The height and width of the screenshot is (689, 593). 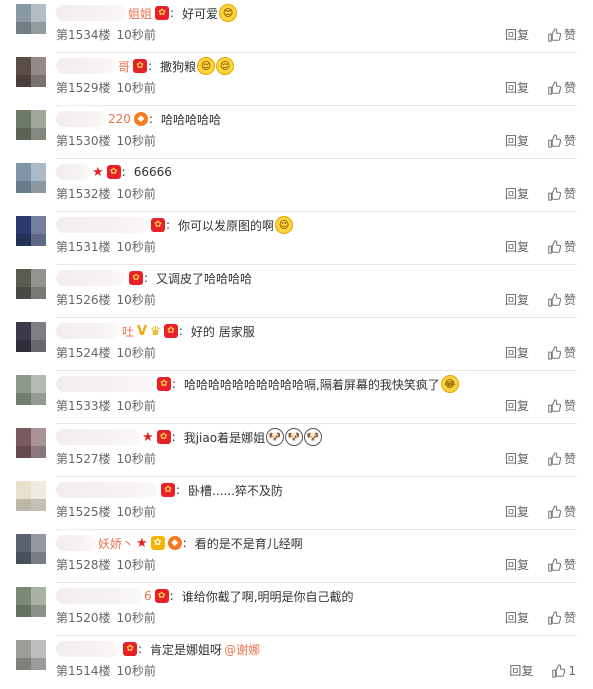 What do you see at coordinates (140, 13) in the screenshot?
I see `username-visible-part: 姐姐` at bounding box center [140, 13].